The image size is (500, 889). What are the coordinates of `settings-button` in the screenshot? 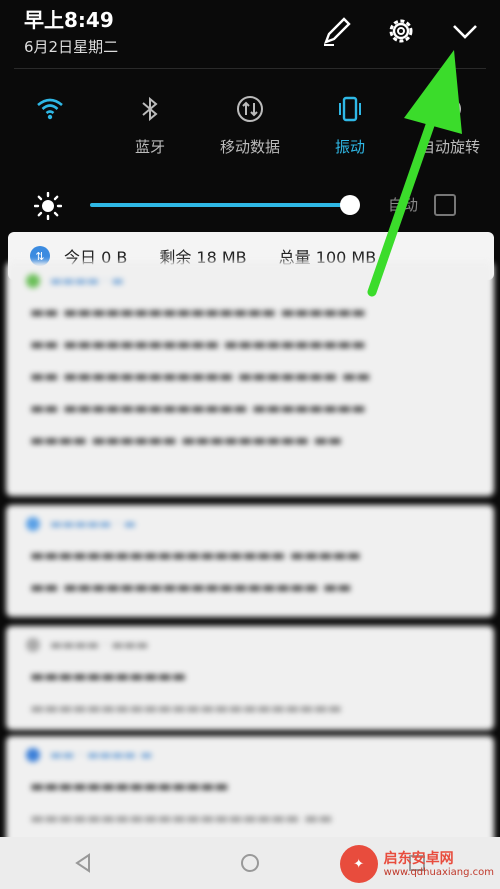 It's located at (401, 31).